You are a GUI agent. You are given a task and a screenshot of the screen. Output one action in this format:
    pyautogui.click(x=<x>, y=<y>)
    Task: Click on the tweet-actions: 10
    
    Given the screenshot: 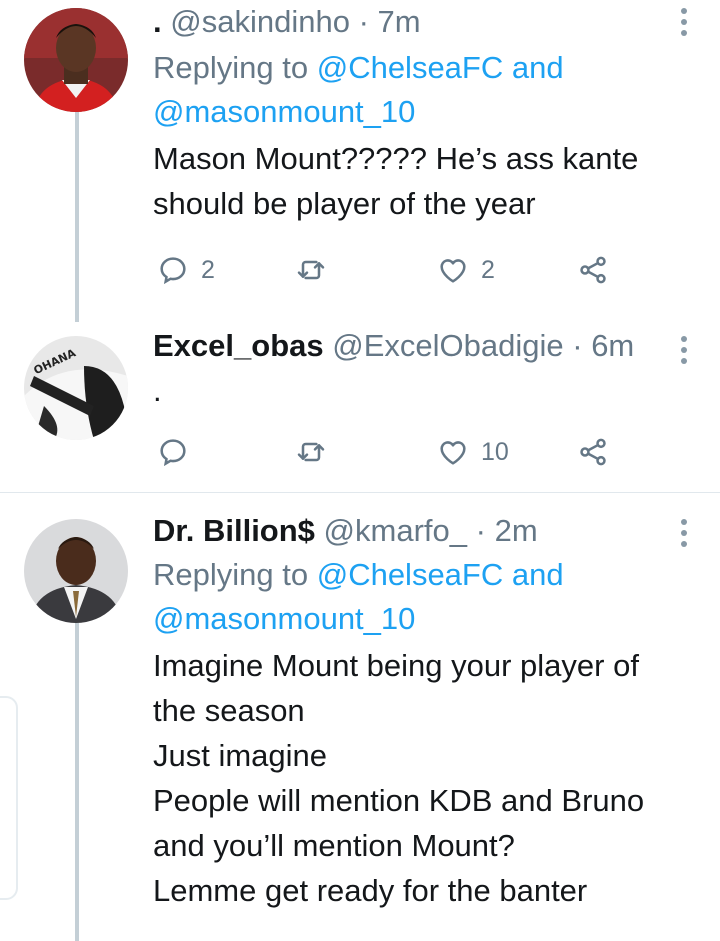 What is the action you would take?
    pyautogui.click(x=388, y=452)
    